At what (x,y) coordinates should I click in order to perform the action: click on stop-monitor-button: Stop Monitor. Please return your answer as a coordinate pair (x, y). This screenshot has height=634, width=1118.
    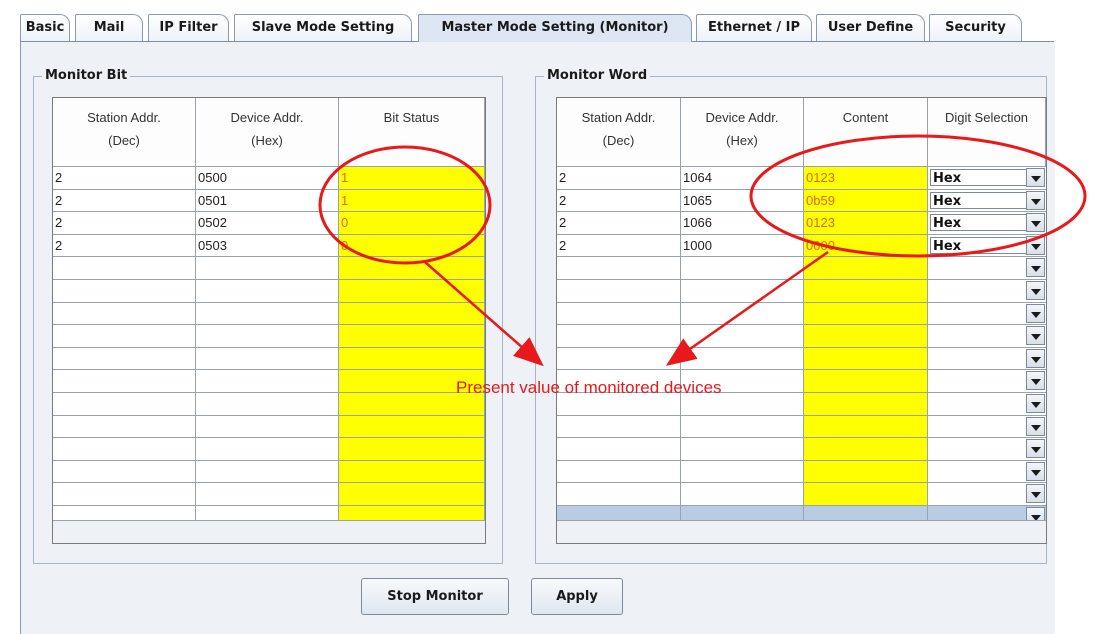
    Looking at the image, I should click on (435, 596).